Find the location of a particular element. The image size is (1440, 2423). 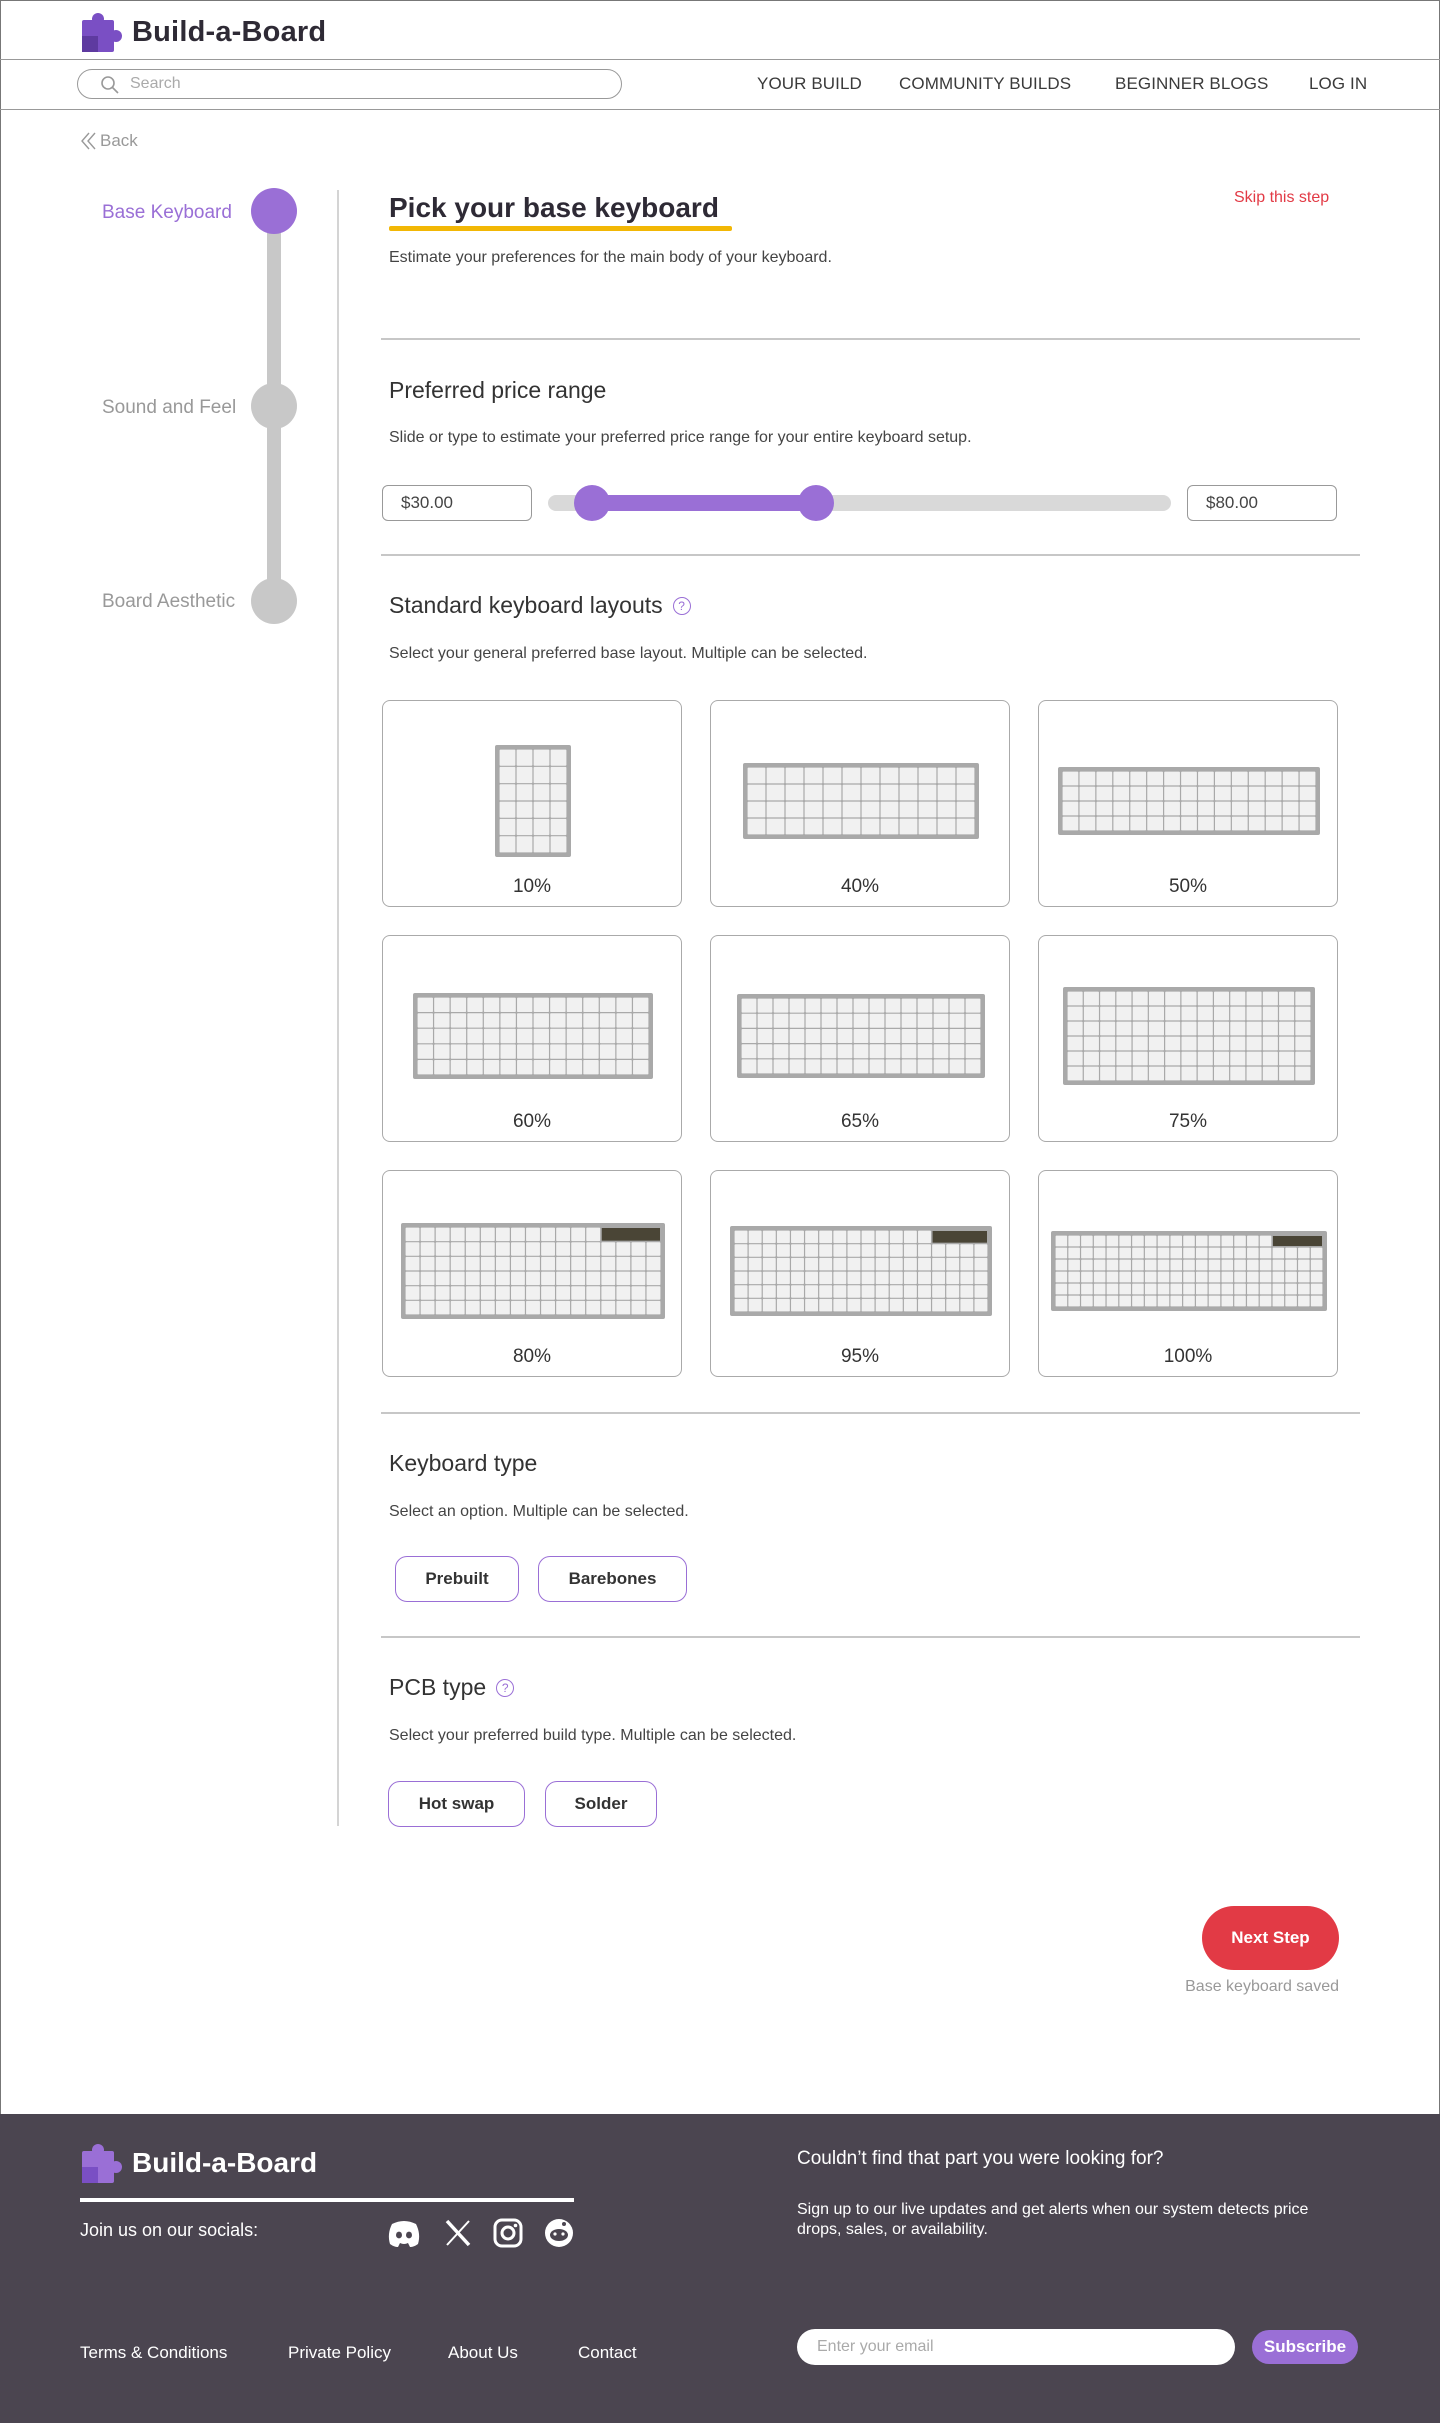

nav-log-in: LOG IN is located at coordinates (1338, 84).